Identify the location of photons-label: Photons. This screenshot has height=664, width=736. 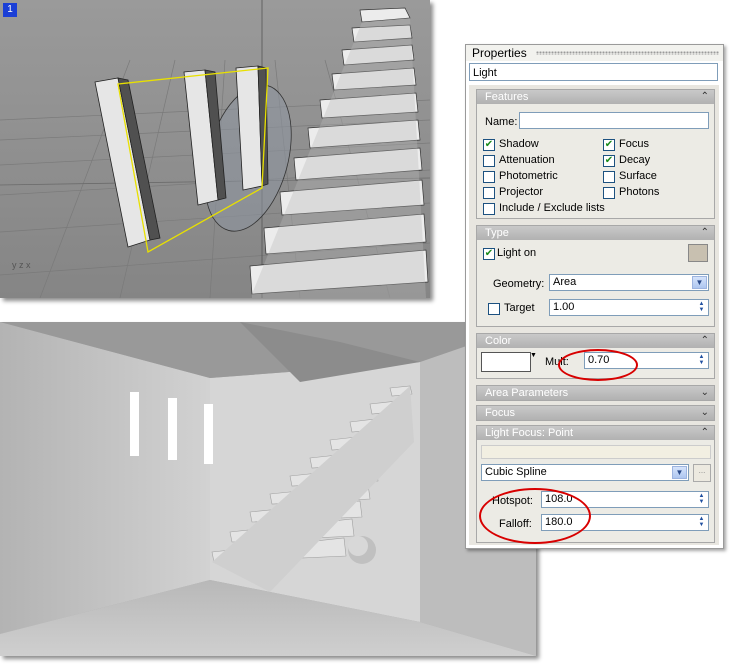
(639, 192).